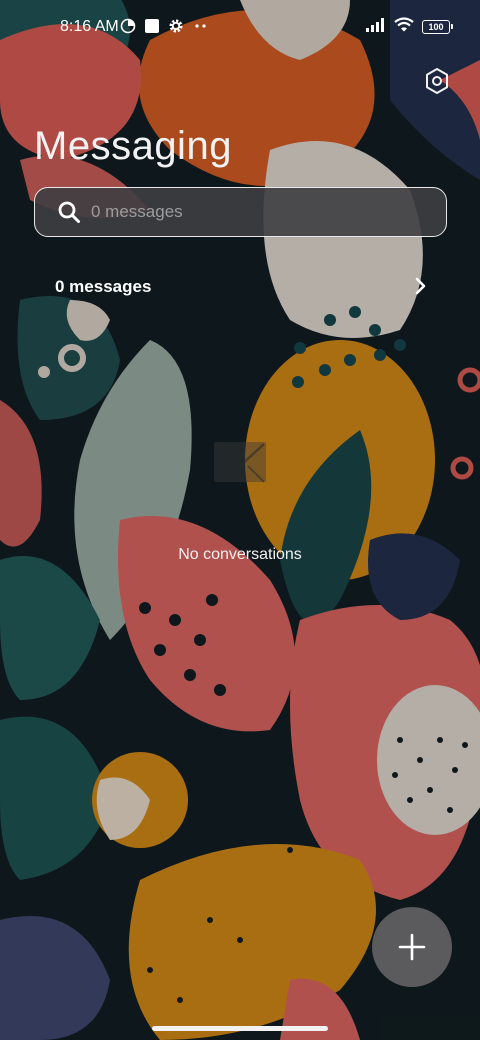  I want to click on status-right-icons: 100, so click(409, 27).